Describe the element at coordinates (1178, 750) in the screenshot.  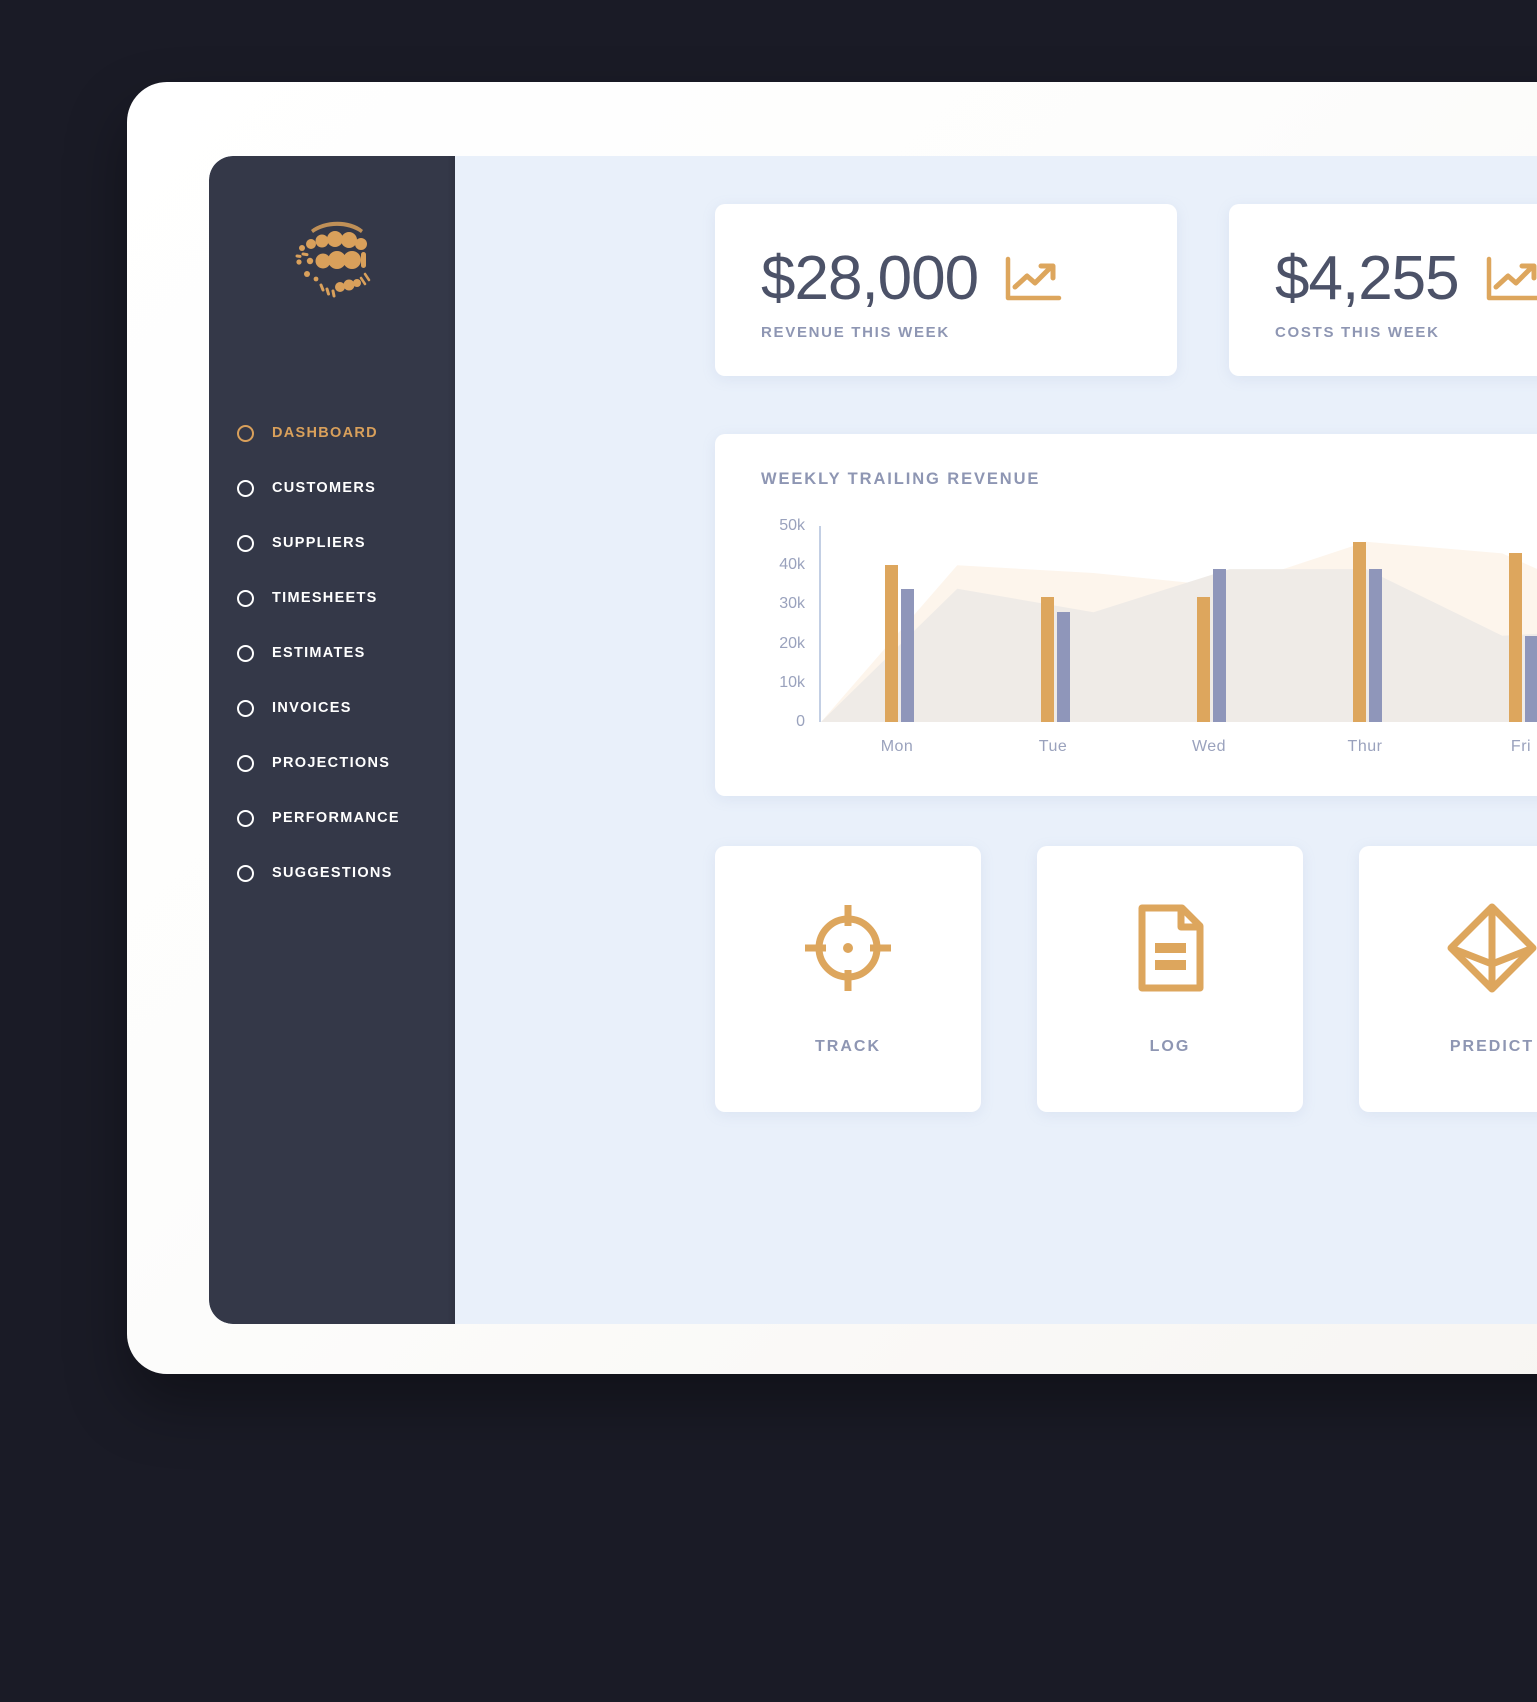
I see `chart-x-axis: MonTueWedThurFriSatSun` at that location.